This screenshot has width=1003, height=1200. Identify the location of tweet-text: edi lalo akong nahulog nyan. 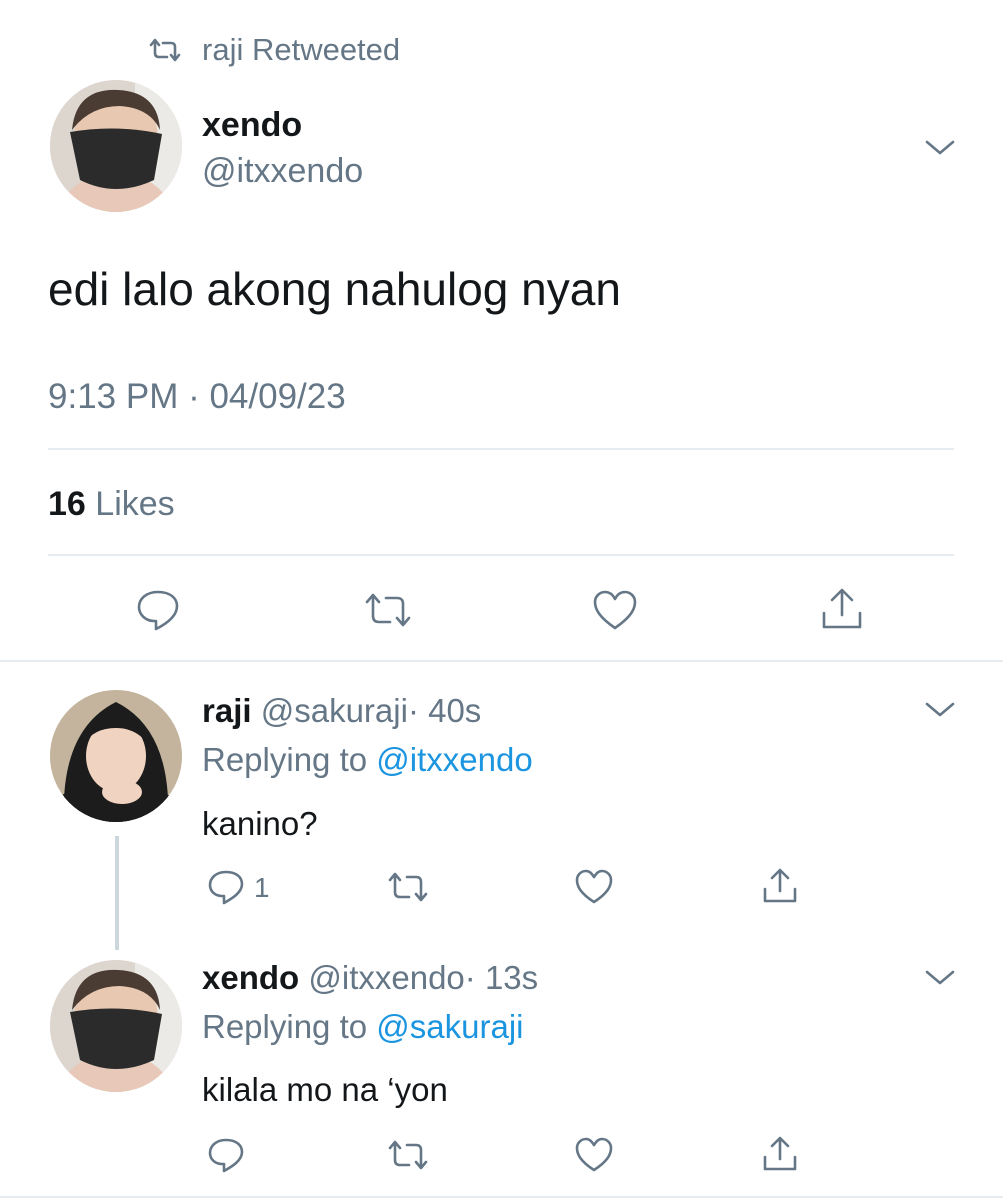
(334, 289).